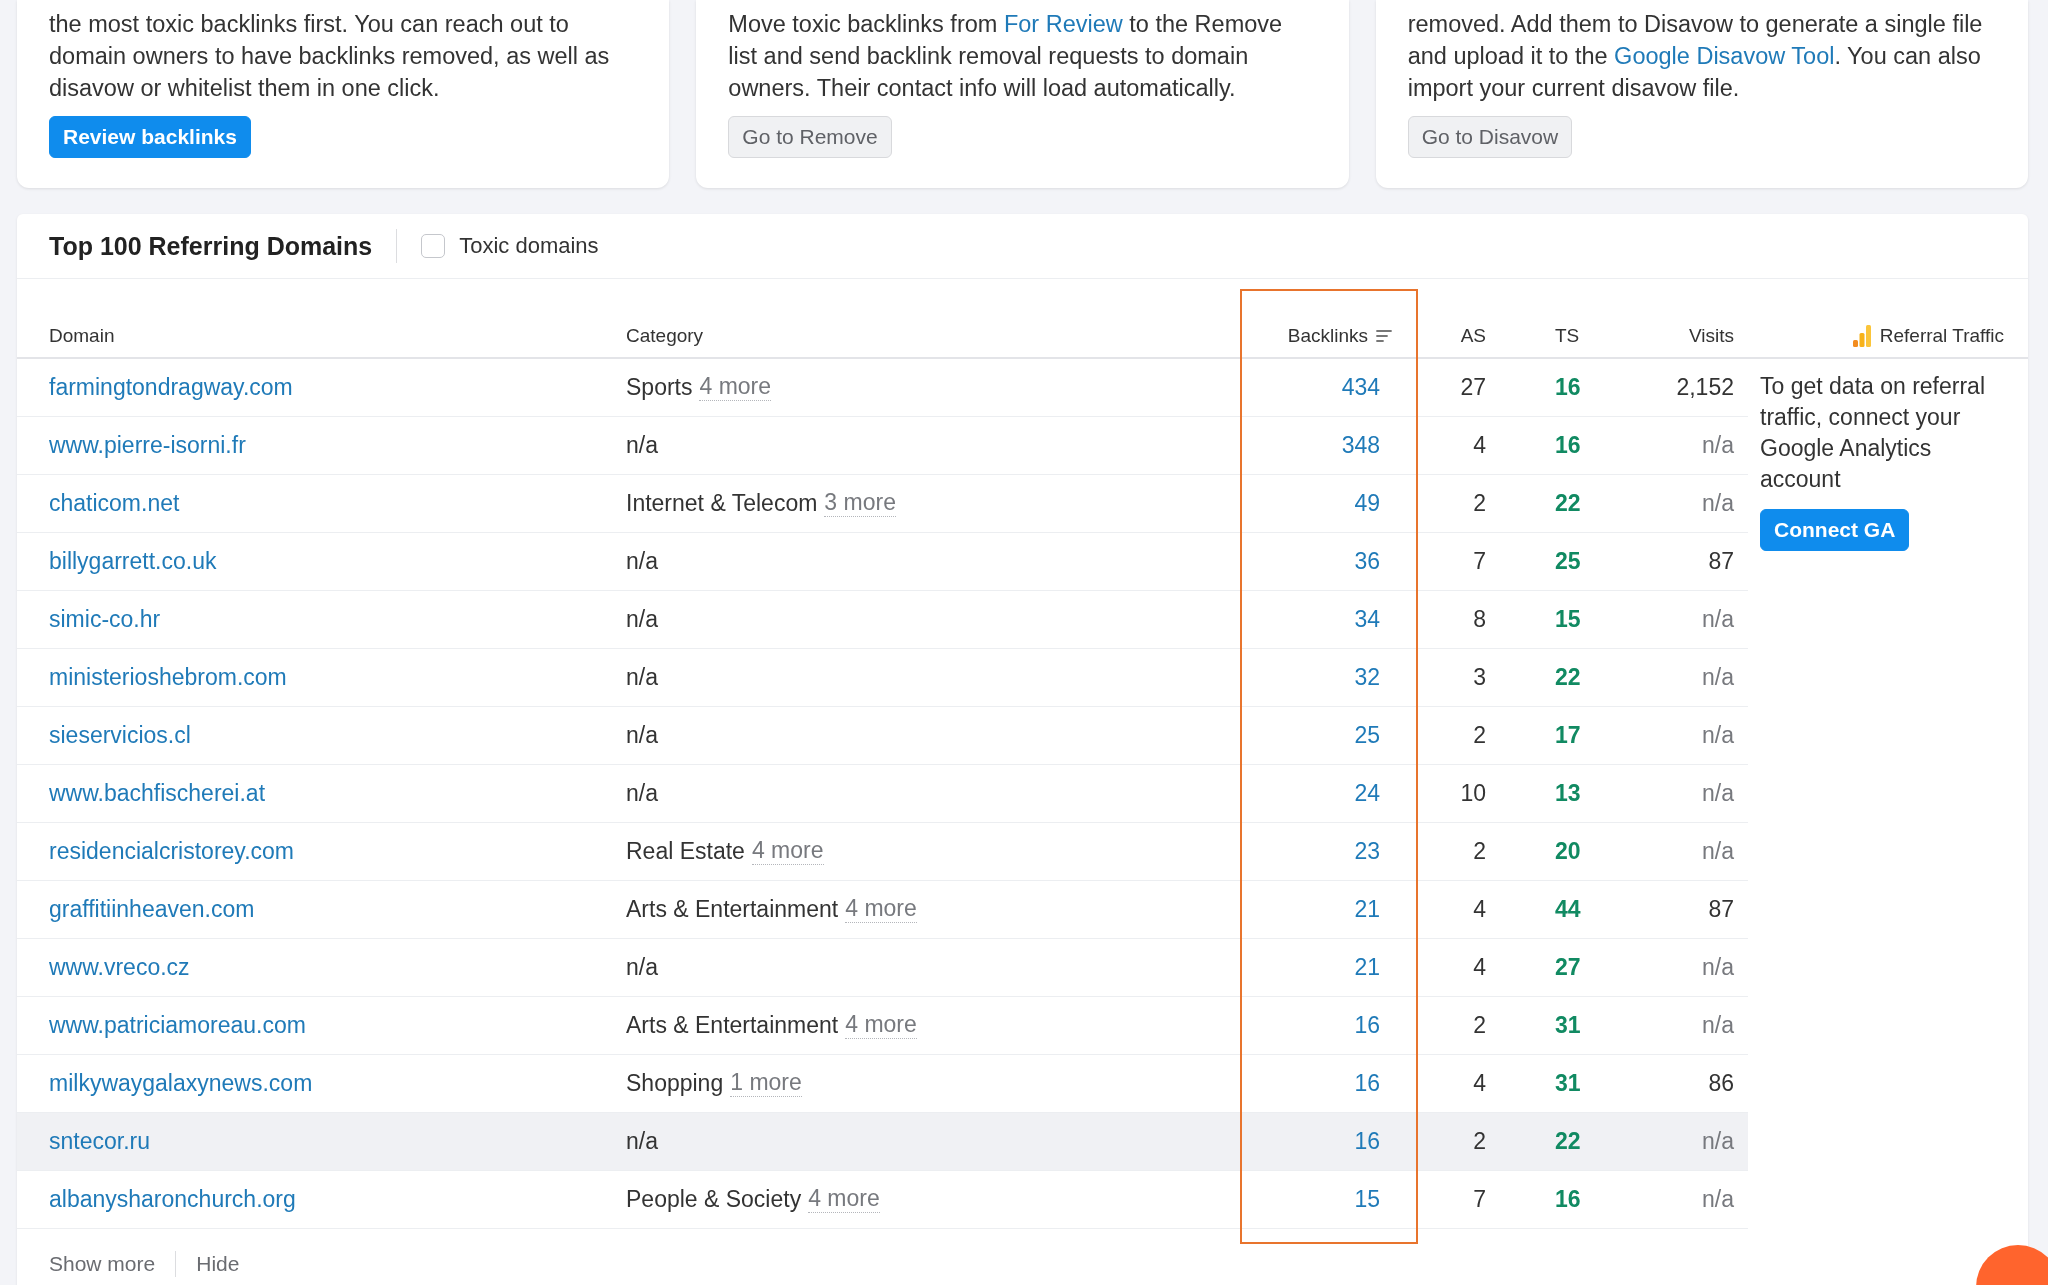 The image size is (2048, 1285). I want to click on domain-link: residencialcristorey.com, so click(155, 851).